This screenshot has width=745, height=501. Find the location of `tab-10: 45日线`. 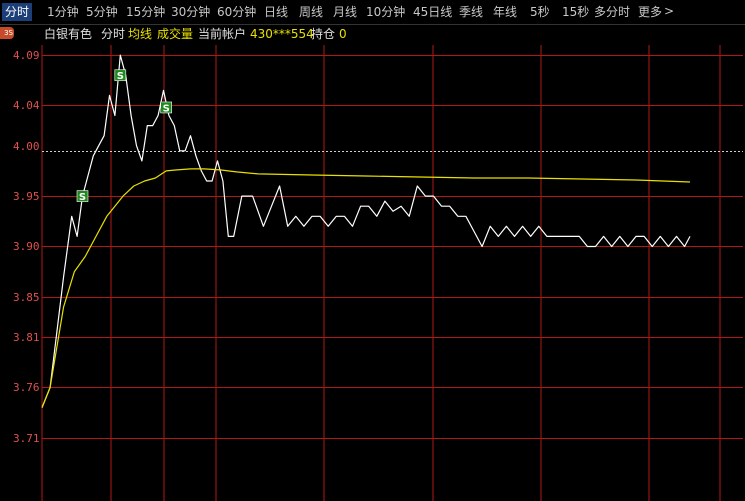

tab-10: 45日线 is located at coordinates (432, 12).